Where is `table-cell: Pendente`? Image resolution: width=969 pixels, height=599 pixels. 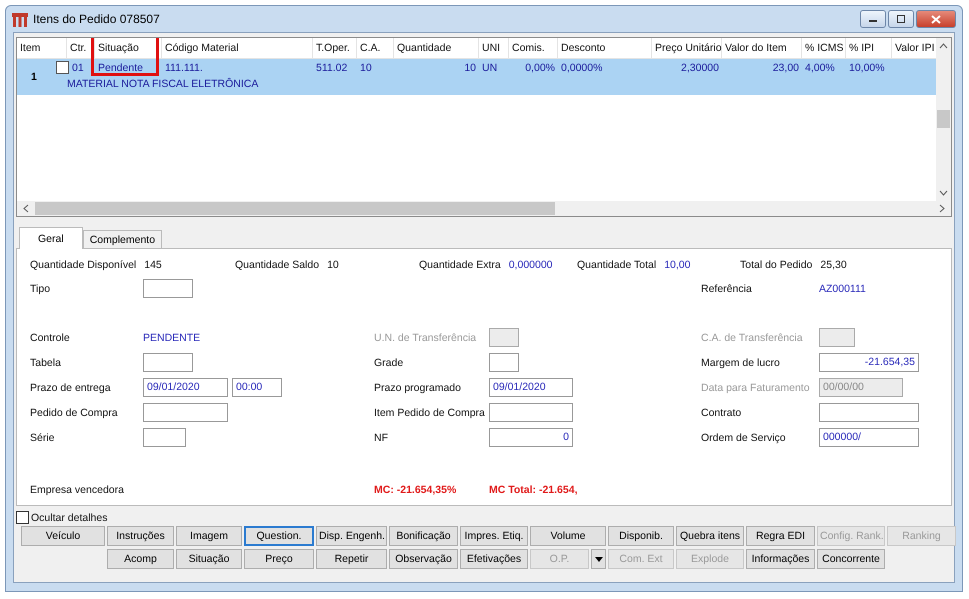 table-cell: Pendente is located at coordinates (120, 68).